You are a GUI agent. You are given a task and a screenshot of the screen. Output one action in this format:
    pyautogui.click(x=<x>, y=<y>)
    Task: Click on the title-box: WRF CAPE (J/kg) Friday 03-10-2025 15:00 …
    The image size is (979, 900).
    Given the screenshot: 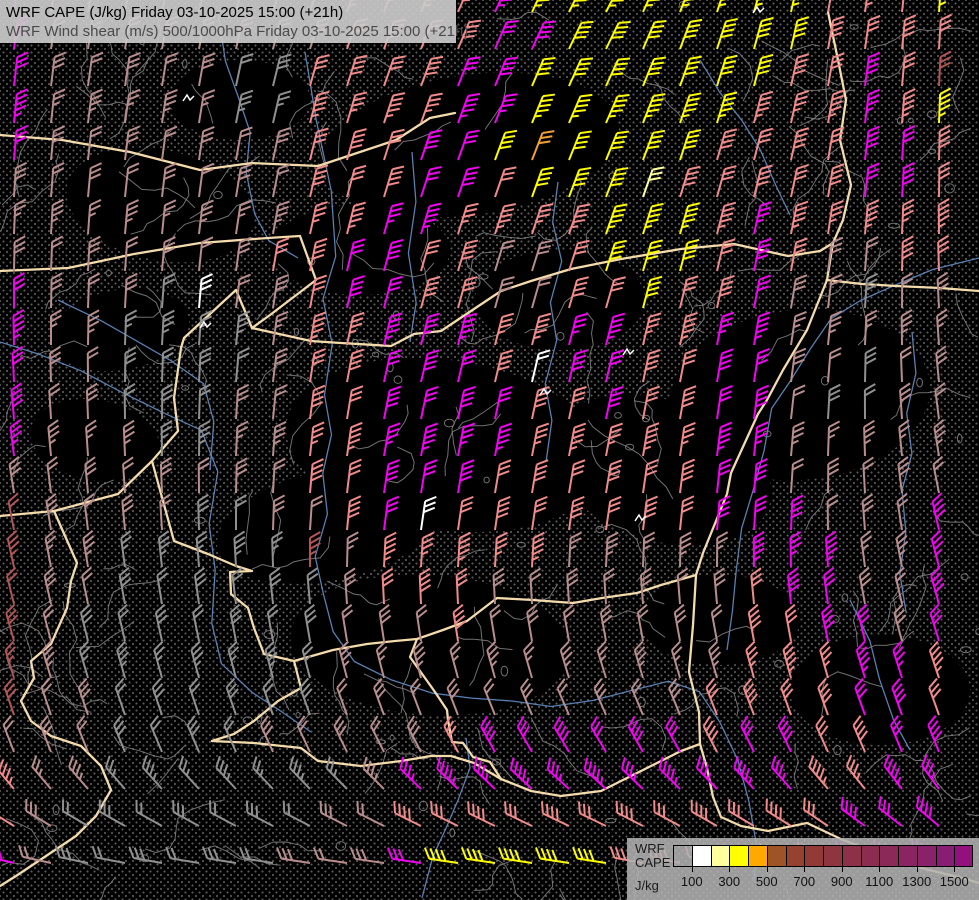 What is the action you would take?
    pyautogui.click(x=234, y=21)
    